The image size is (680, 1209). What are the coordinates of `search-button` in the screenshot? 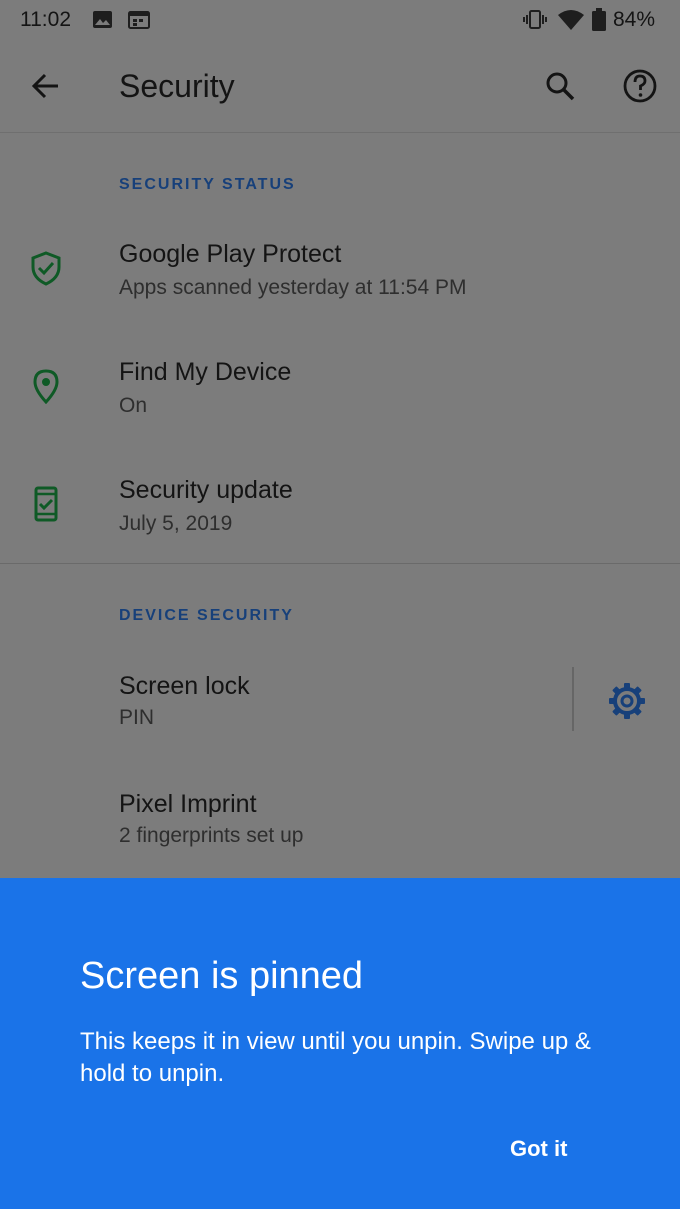 It's located at (560, 86).